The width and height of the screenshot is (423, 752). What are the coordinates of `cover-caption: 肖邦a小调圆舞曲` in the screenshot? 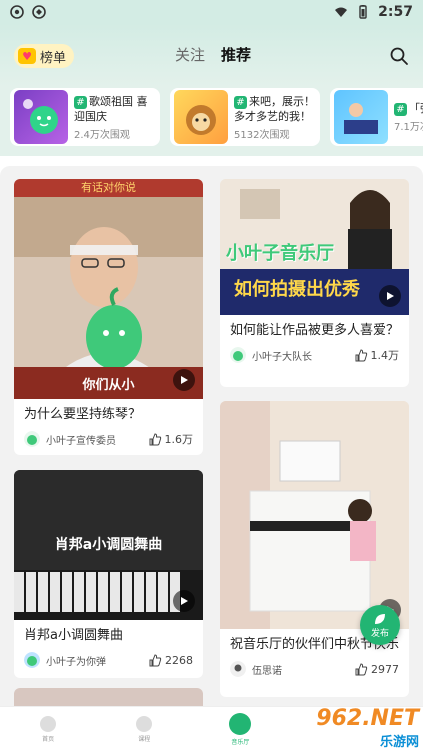 It's located at (108, 545).